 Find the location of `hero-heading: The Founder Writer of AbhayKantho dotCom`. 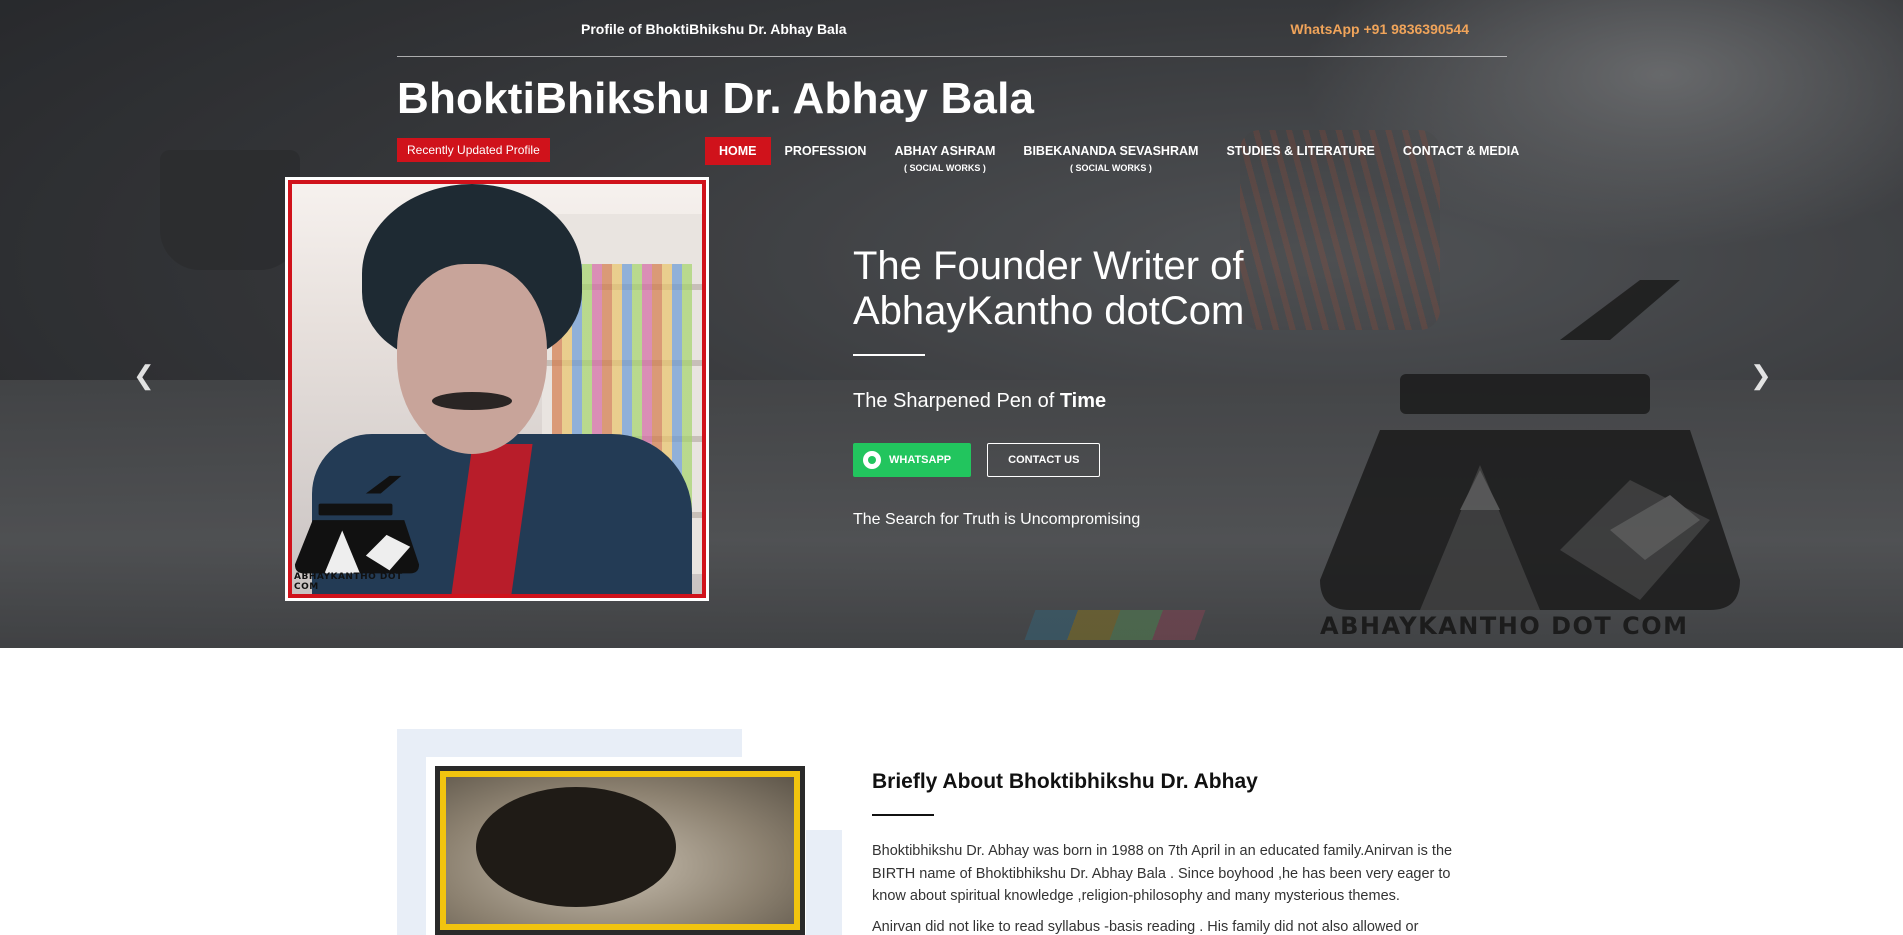

hero-heading: The Founder Writer of AbhayKantho dotCom is located at coordinates (1113, 289).